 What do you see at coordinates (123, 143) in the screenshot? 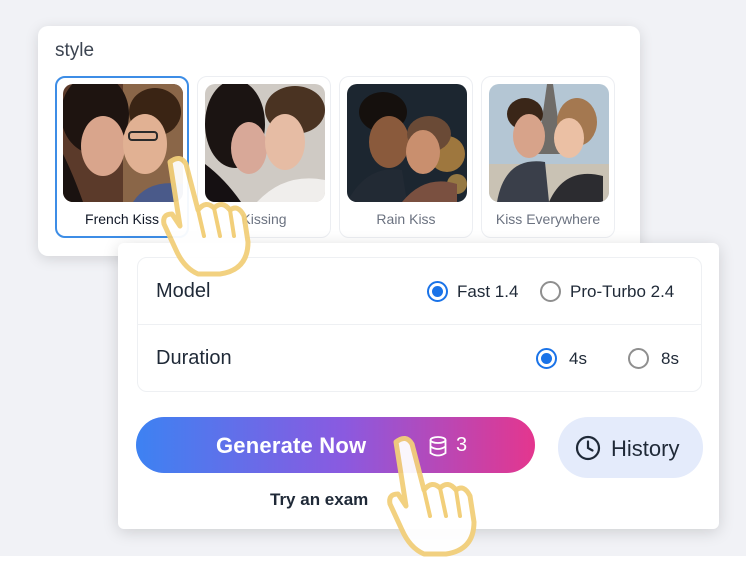
I see `style-thumbnail-french-kiss` at bounding box center [123, 143].